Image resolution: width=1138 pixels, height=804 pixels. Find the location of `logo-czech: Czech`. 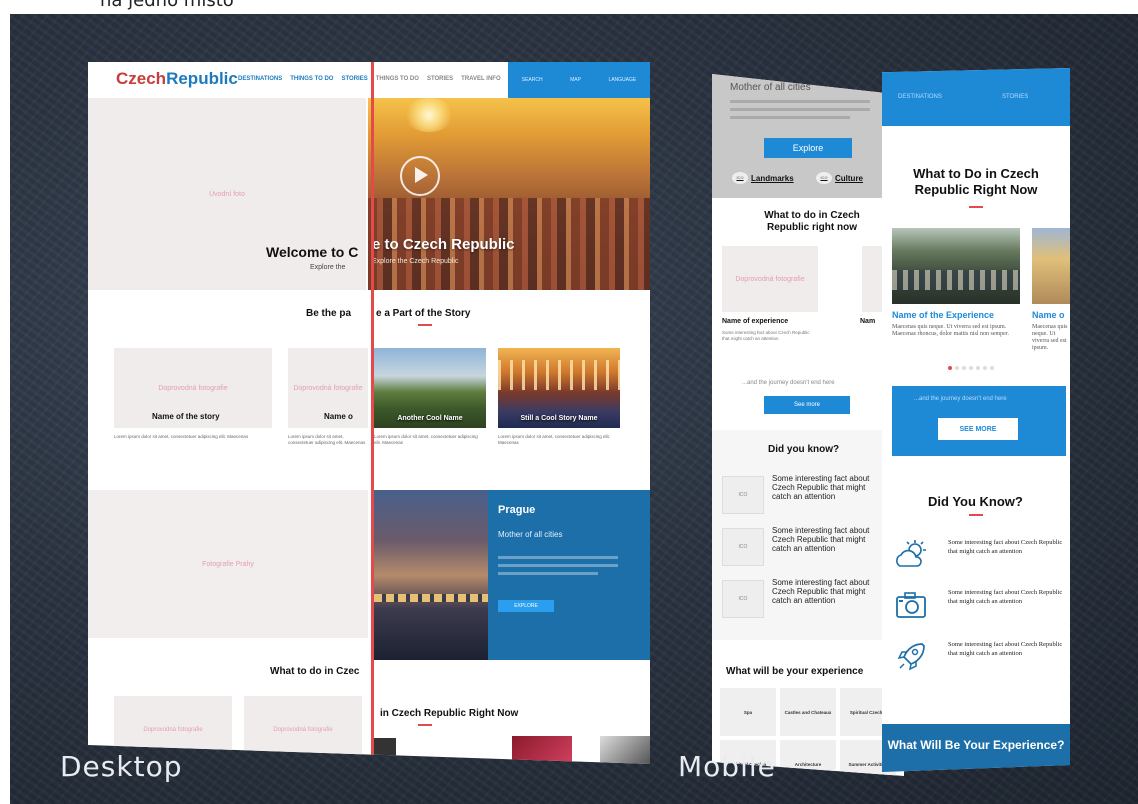

logo-czech: Czech is located at coordinates (141, 78).